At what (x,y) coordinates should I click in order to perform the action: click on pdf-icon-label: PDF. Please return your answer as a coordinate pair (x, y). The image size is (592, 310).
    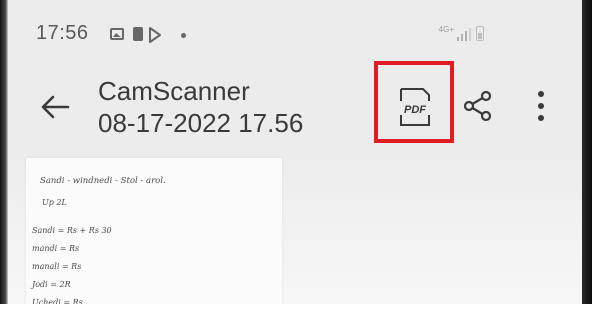
    Looking at the image, I should click on (415, 110).